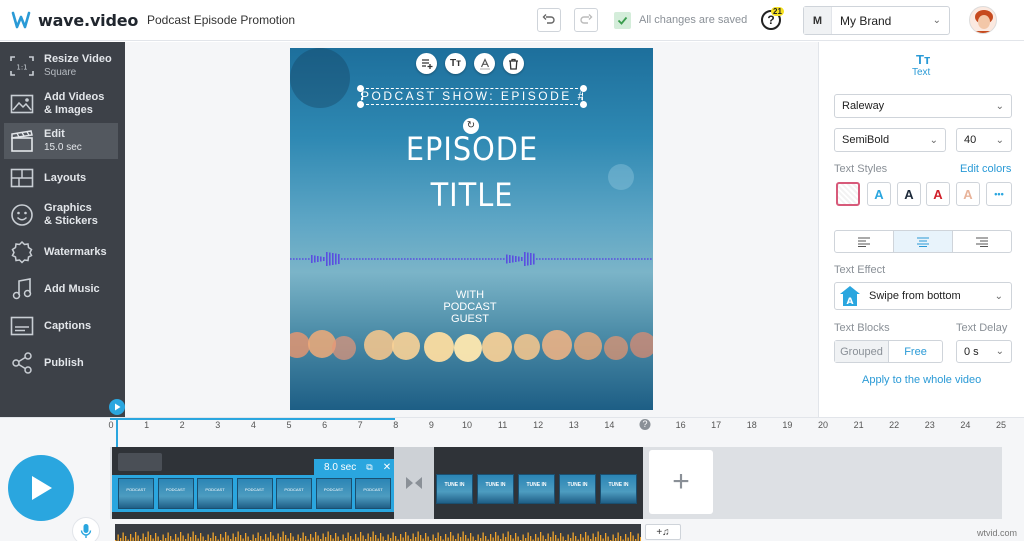  What do you see at coordinates (921, 72) in the screenshot?
I see `text-tab-label: Text` at bounding box center [921, 72].